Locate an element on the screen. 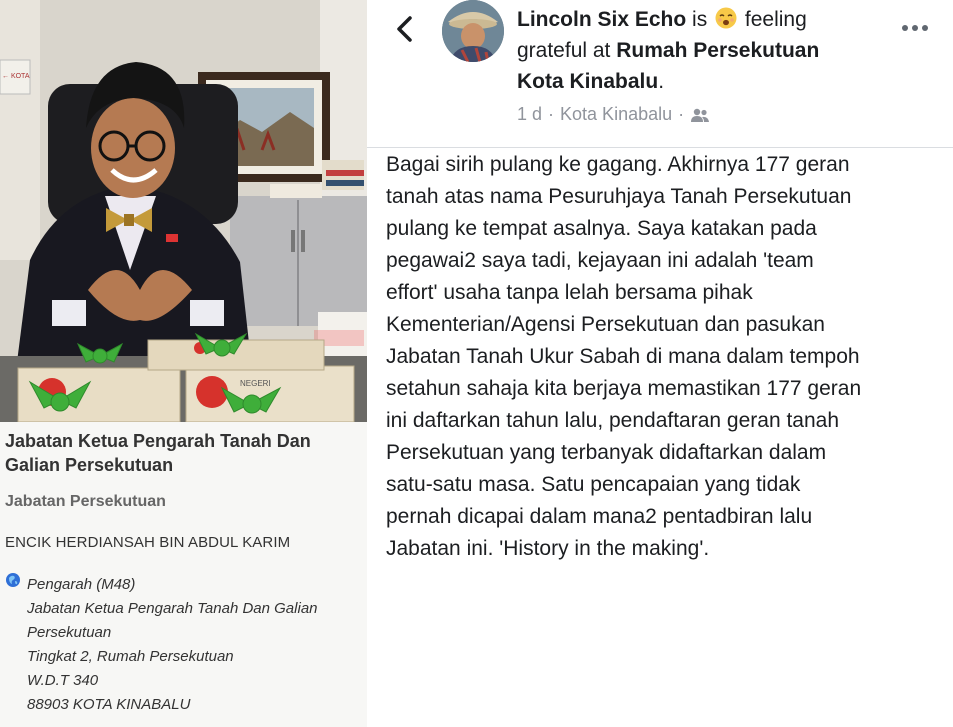  directory-title-line: Jabatan Ketua Pengarah Tanah Dan is located at coordinates (158, 441).